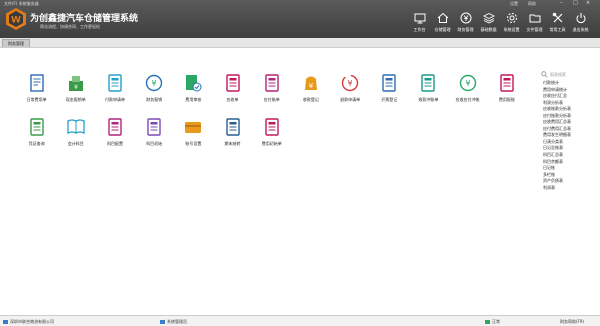 This screenshot has height=326, width=600. I want to click on toolbar-finance: 财务管理, so click(465, 25).